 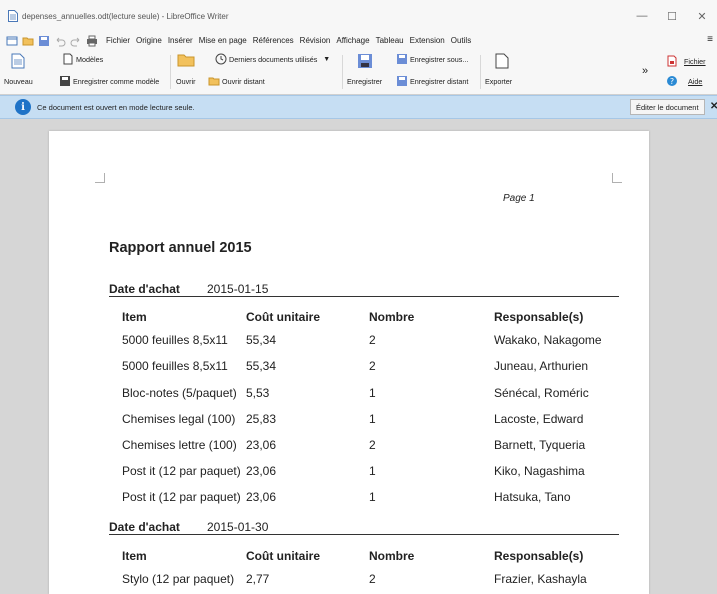 What do you see at coordinates (180, 248) in the screenshot?
I see `report-title: Rapport annuel 2015` at bounding box center [180, 248].